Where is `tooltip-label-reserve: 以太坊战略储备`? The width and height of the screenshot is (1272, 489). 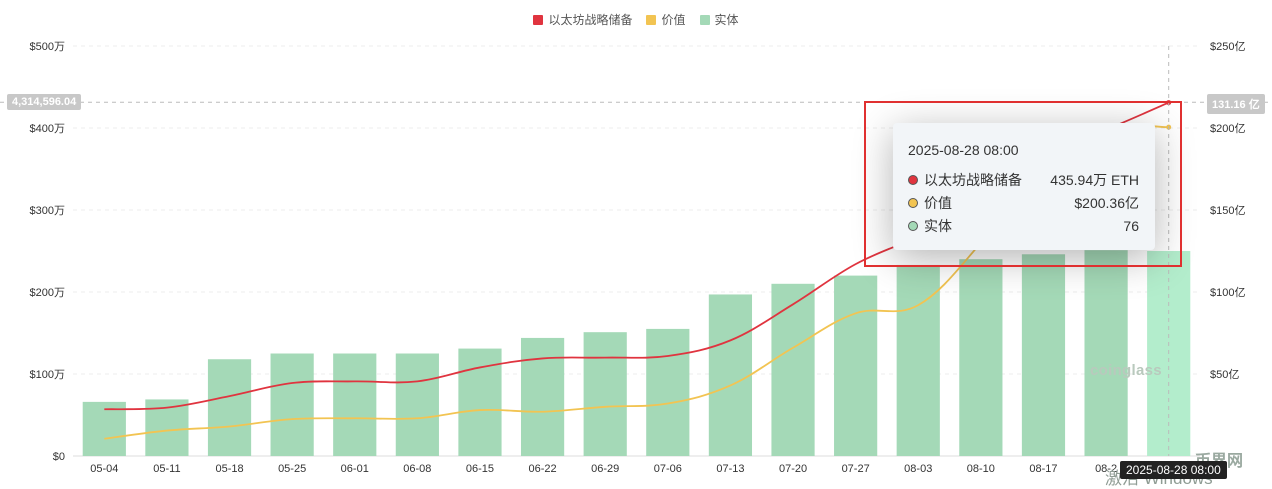 tooltip-label-reserve: 以太坊战略储备 is located at coordinates (973, 179).